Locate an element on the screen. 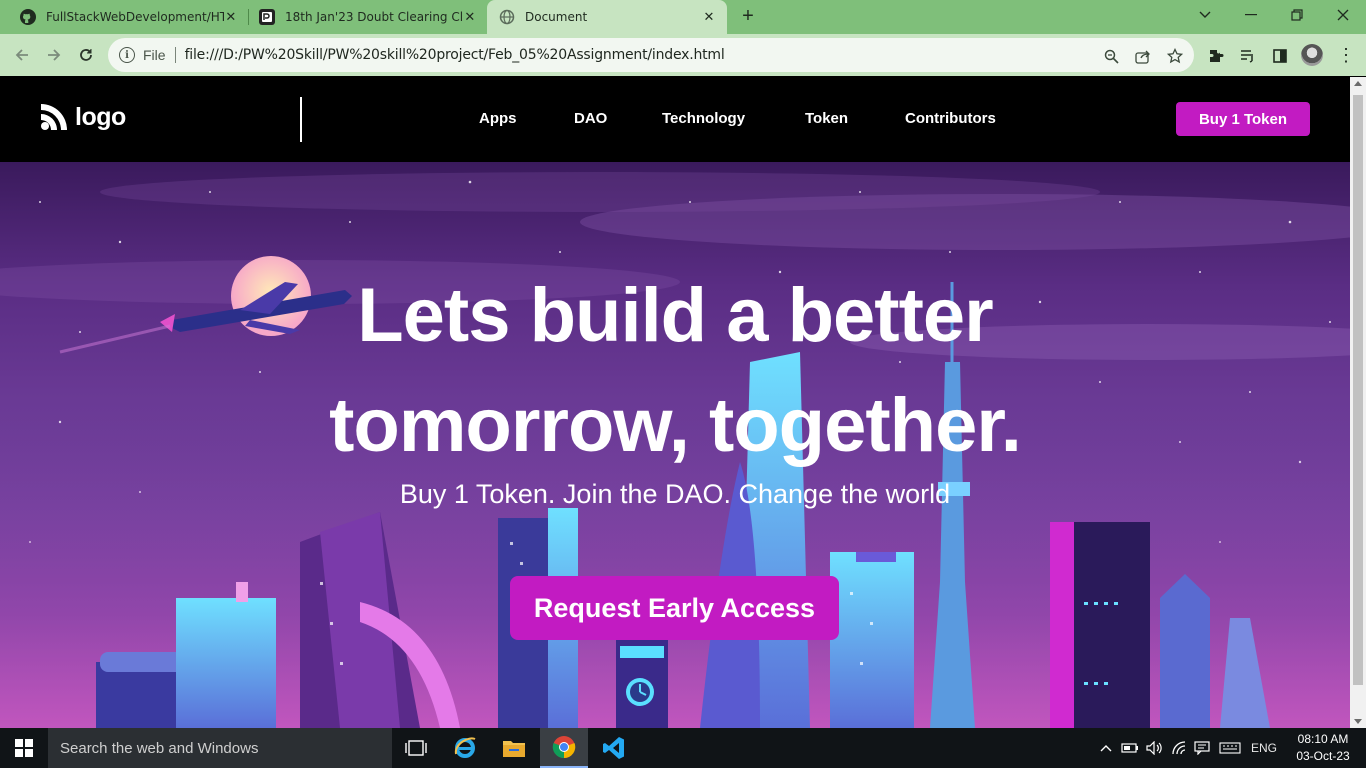 The height and width of the screenshot is (768, 1366). nav-link-technology: Technology is located at coordinates (703, 118).